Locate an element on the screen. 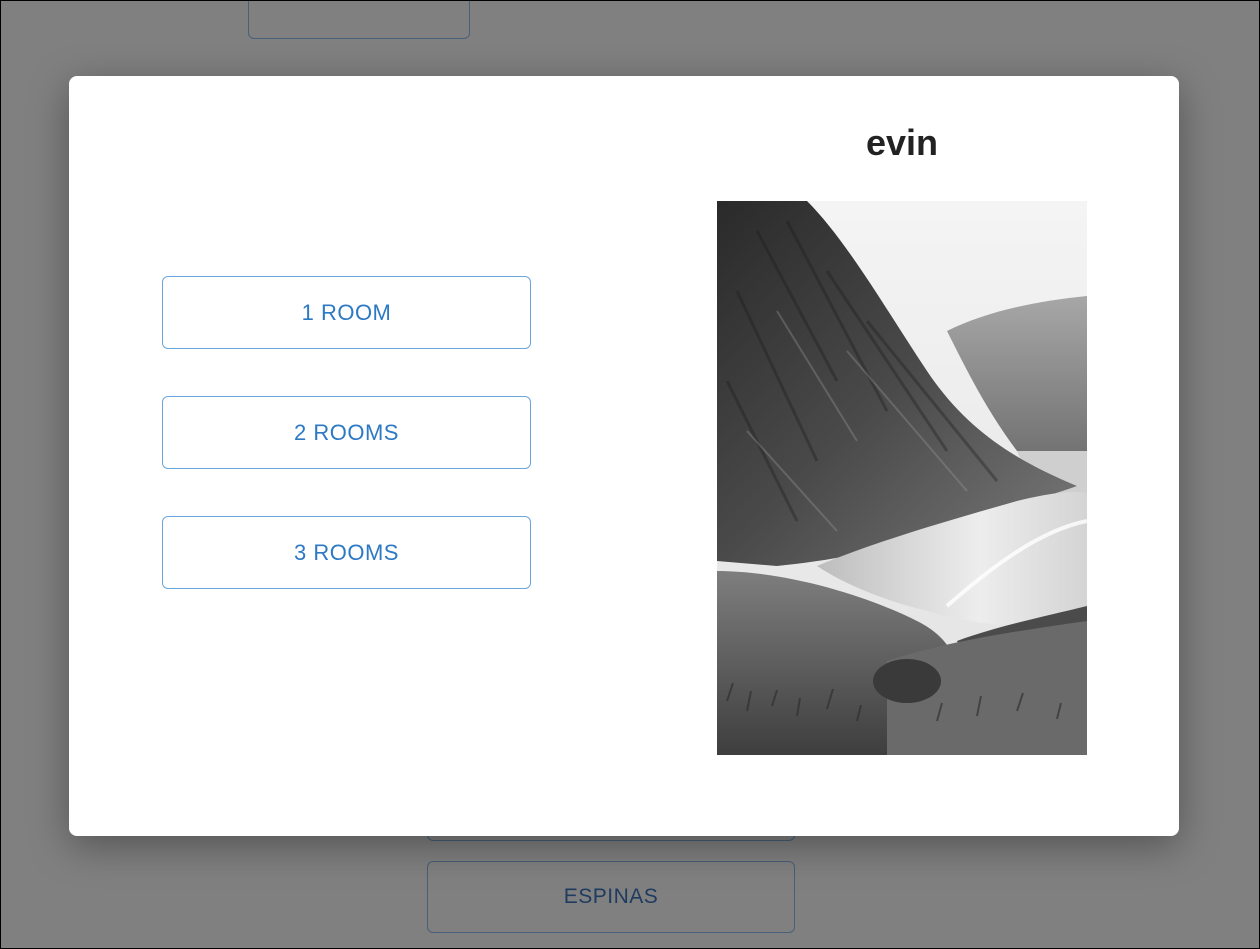 The image size is (1260, 949). background-button-top is located at coordinates (359, 20).